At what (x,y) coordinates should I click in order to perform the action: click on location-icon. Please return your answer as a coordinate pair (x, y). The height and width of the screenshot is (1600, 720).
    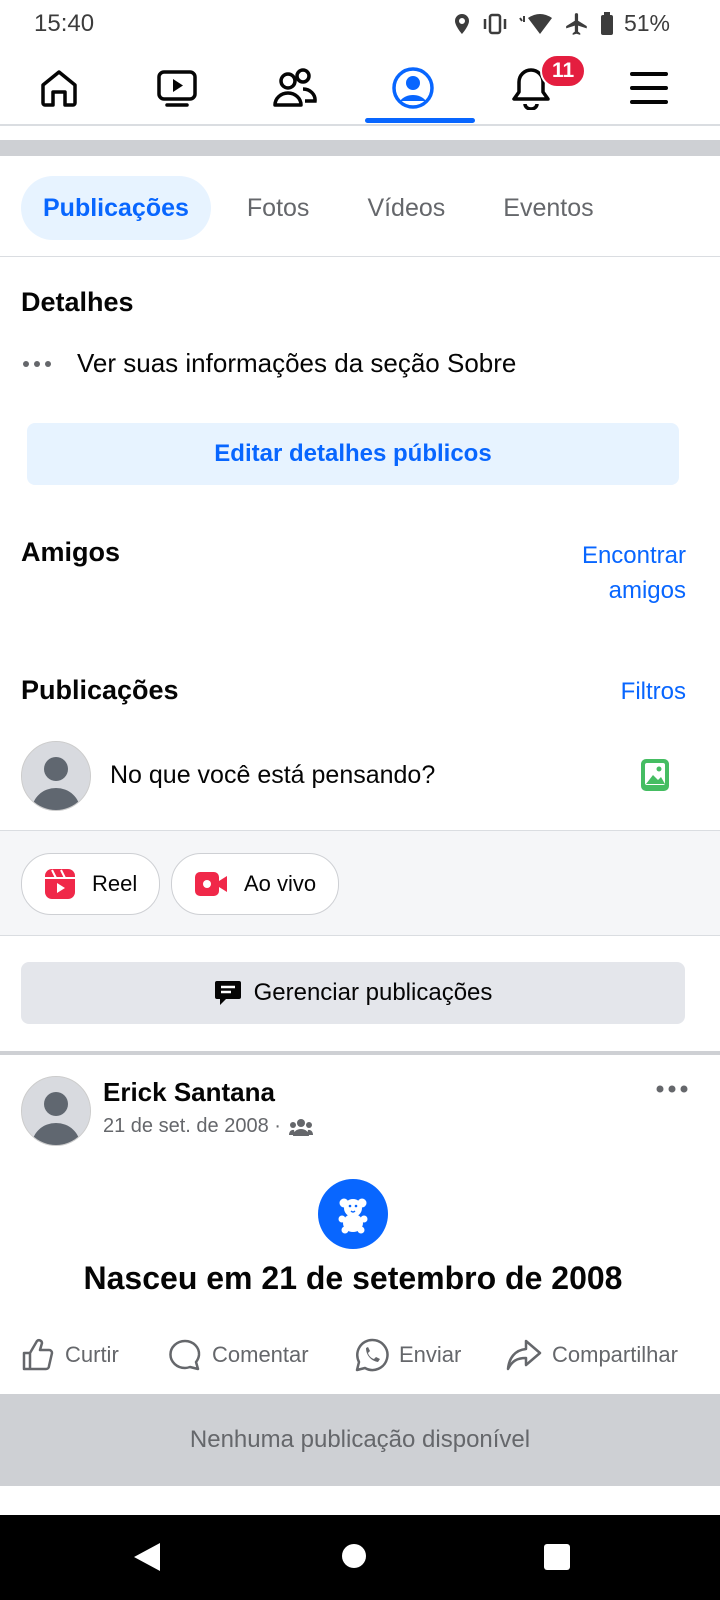
    Looking at the image, I should click on (461, 23).